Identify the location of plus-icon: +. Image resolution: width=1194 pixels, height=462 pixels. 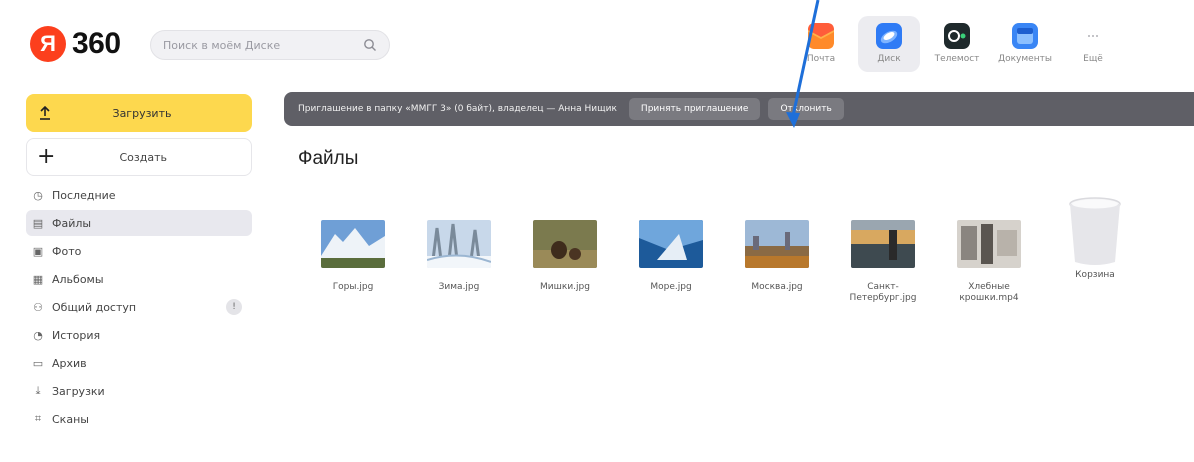
(46, 156).